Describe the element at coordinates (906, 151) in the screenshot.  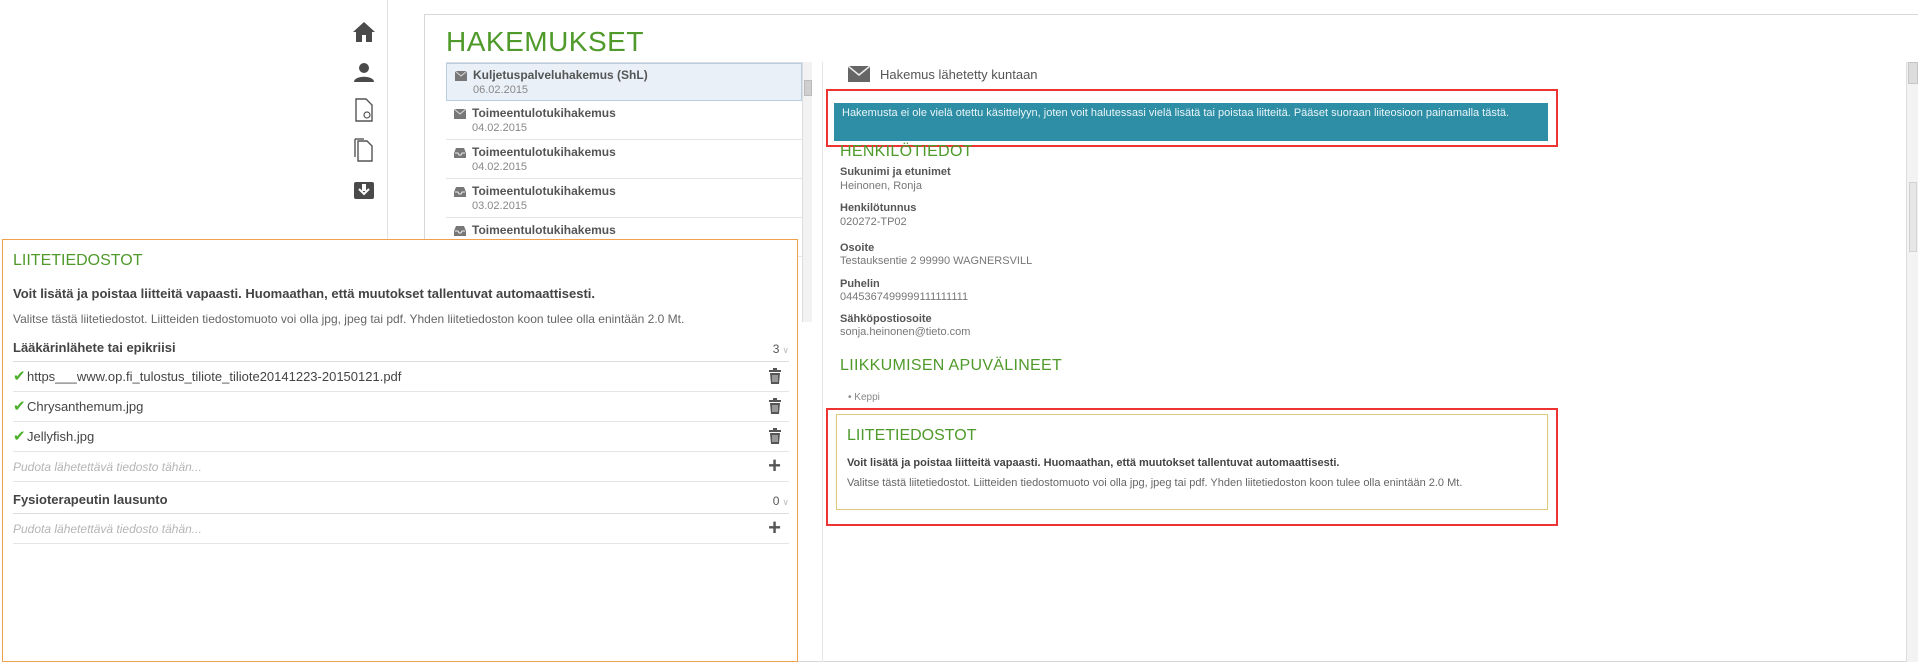
I see `section-title-personal: HENKILÖTIEDOT` at that location.